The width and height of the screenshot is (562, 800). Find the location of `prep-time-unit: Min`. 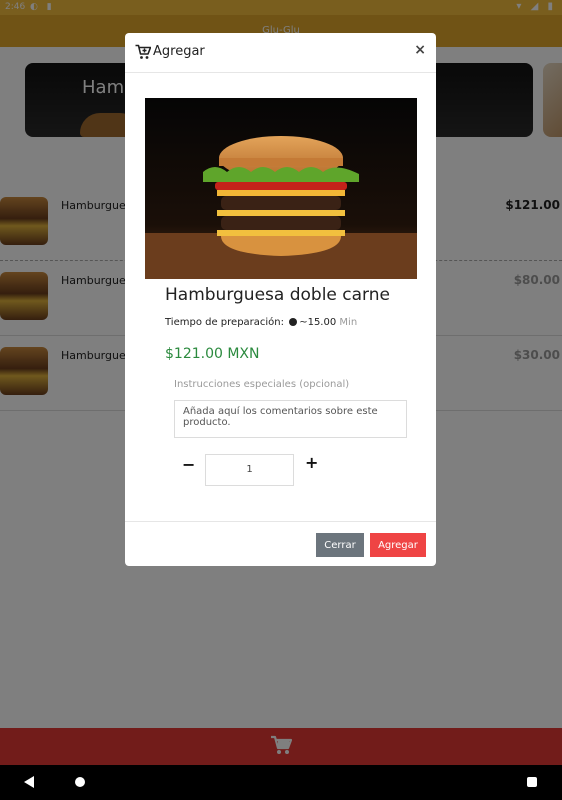

prep-time-unit: Min is located at coordinates (348, 322).